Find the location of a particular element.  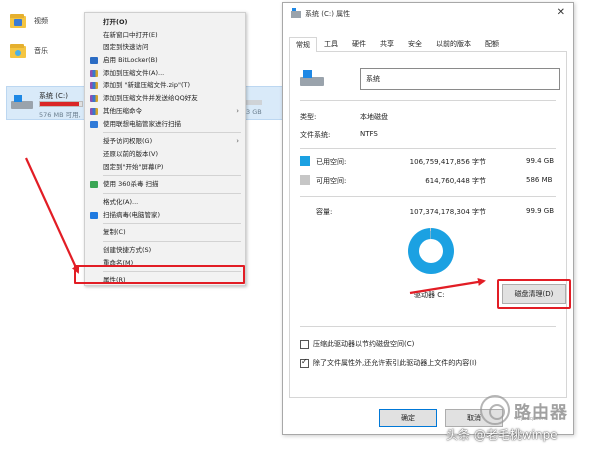

close-icon: ✕ is located at coordinates (561, 12).